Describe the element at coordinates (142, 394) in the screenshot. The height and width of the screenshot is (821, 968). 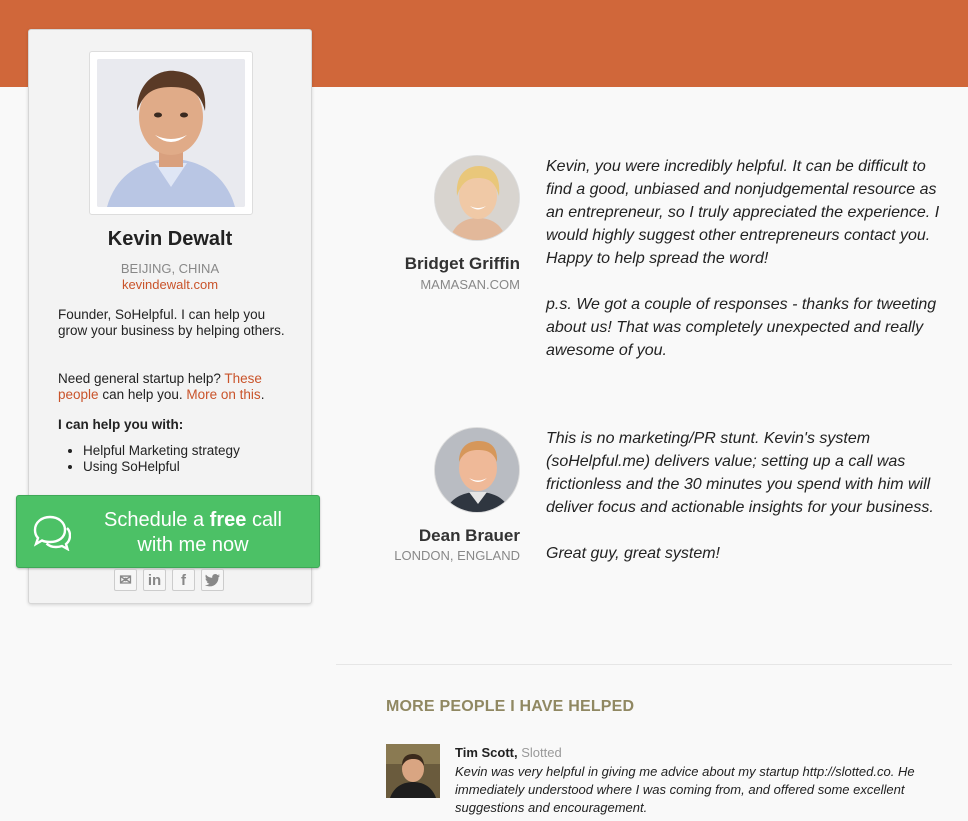
I see `help-middle: can help you.` at that location.